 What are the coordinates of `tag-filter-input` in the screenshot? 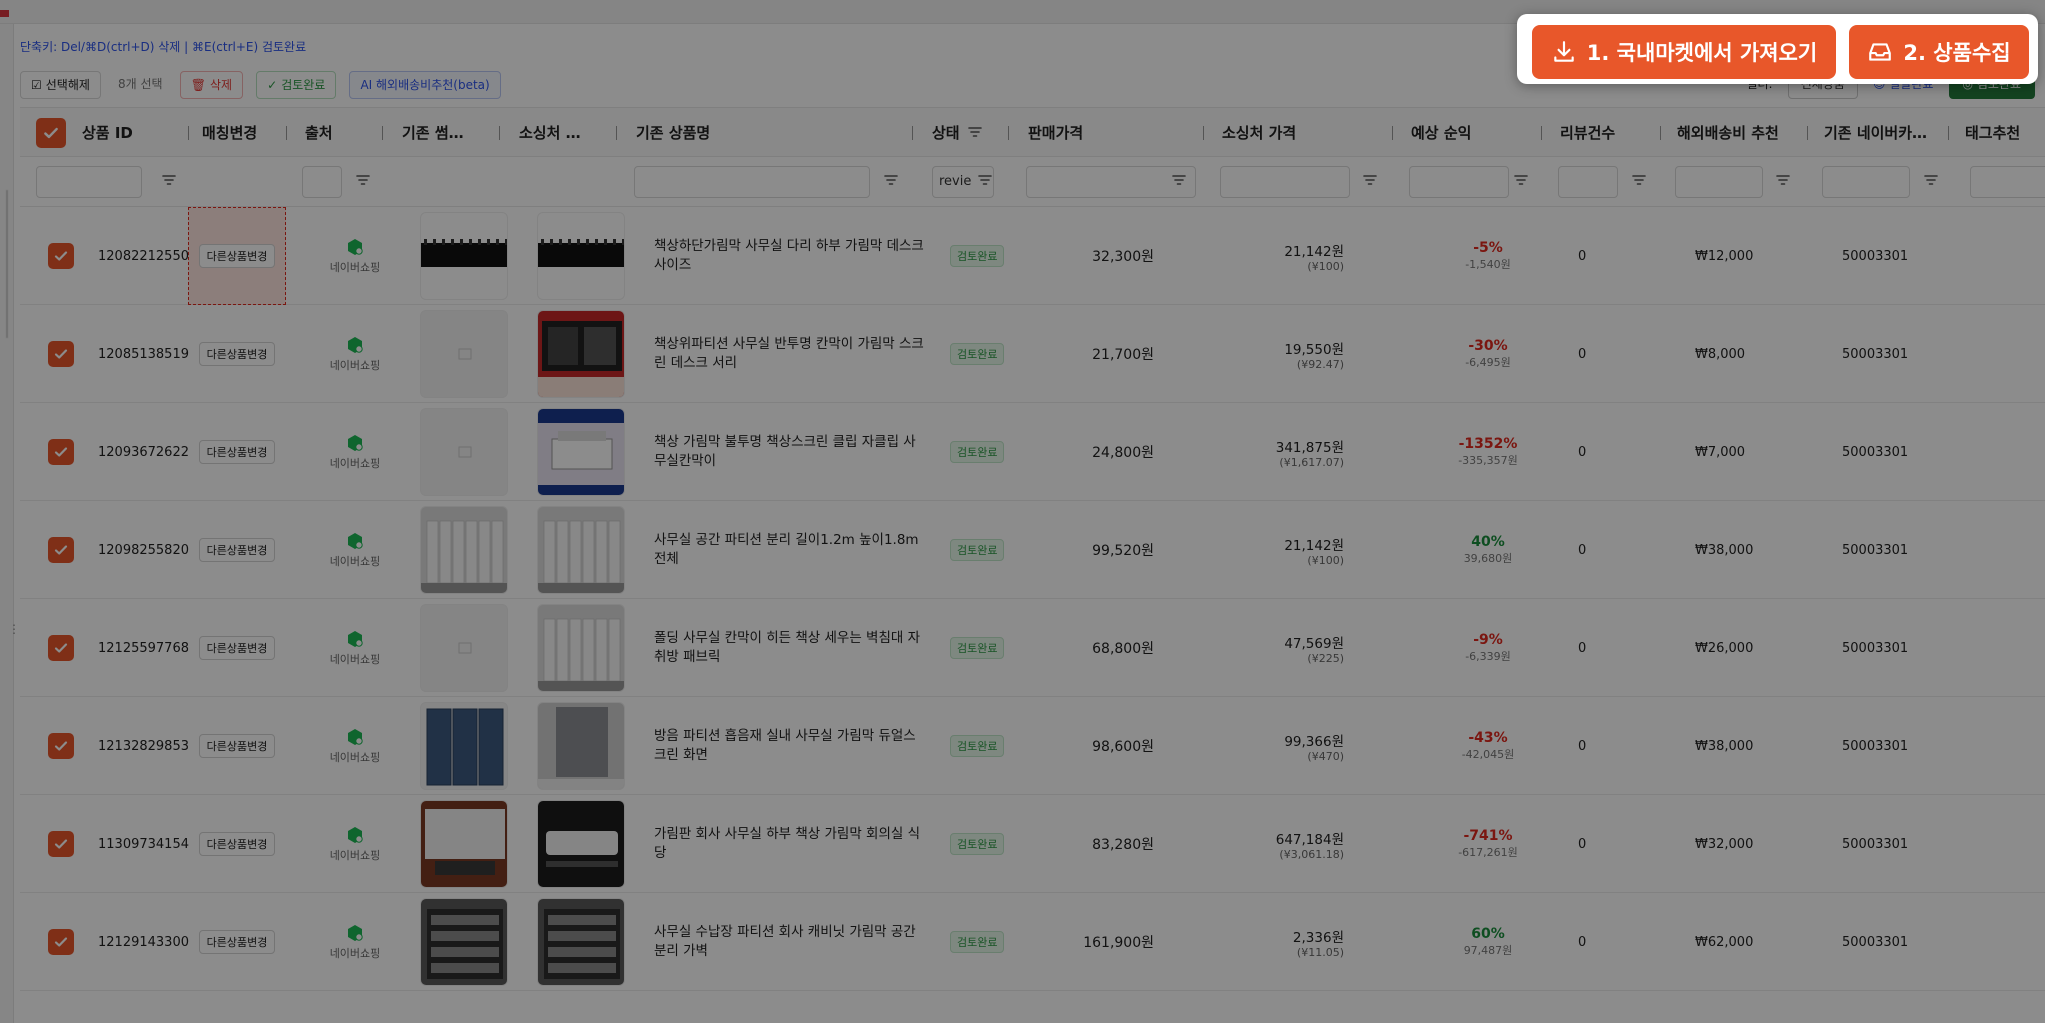 It's located at (2007, 182).